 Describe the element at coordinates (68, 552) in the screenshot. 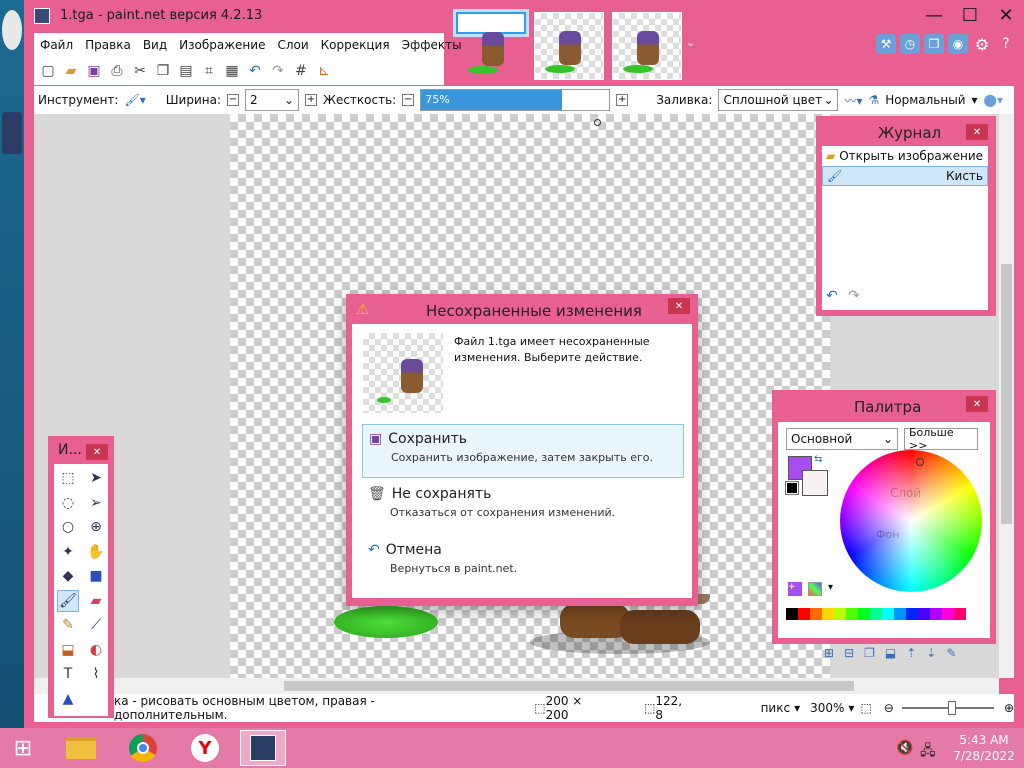

I see `magic-wand-icon: ✦` at that location.